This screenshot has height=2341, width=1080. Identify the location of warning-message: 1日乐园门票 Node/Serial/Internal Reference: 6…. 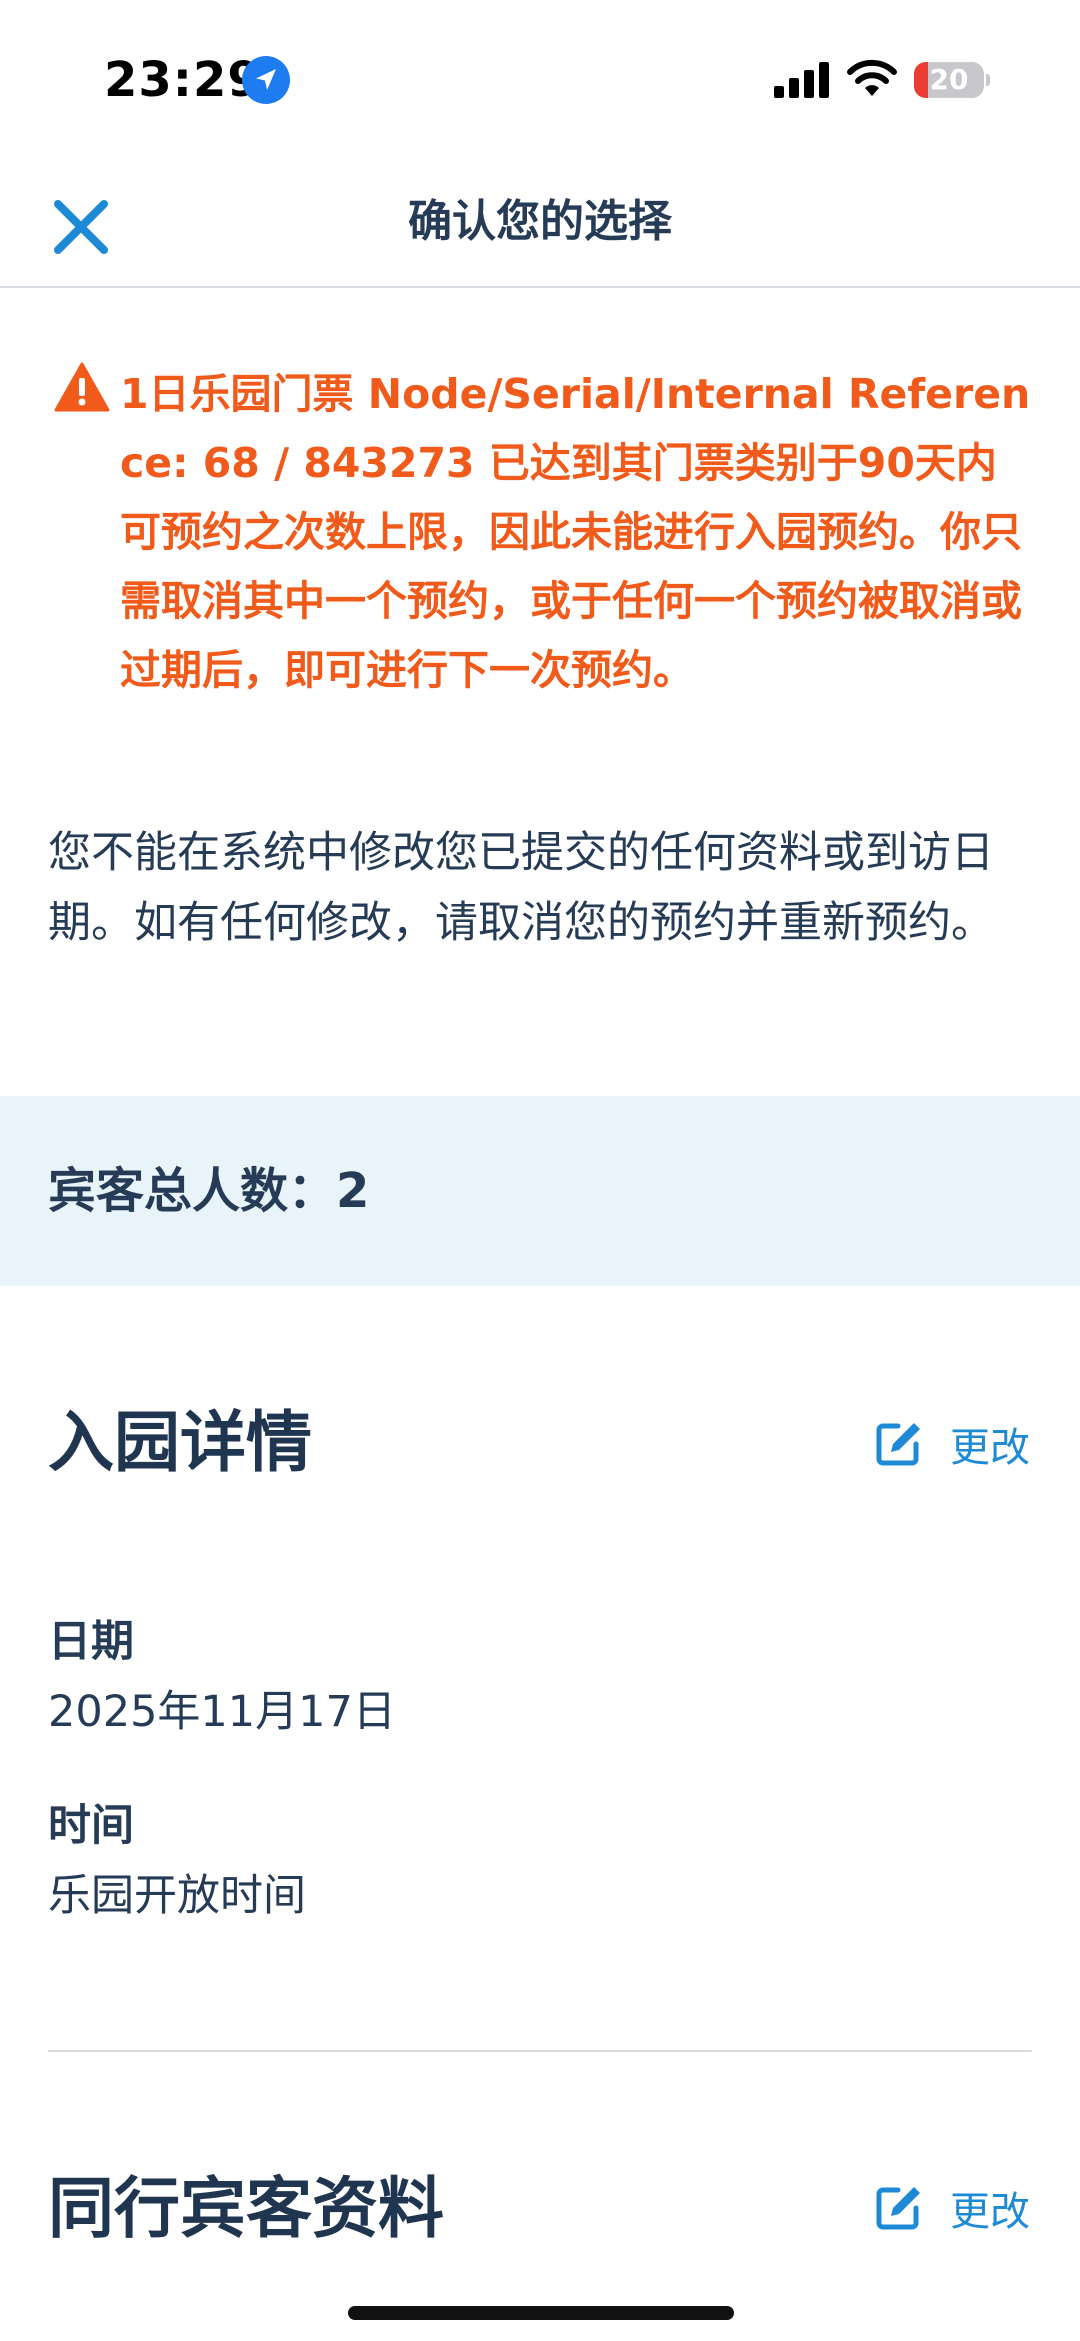
(575, 532).